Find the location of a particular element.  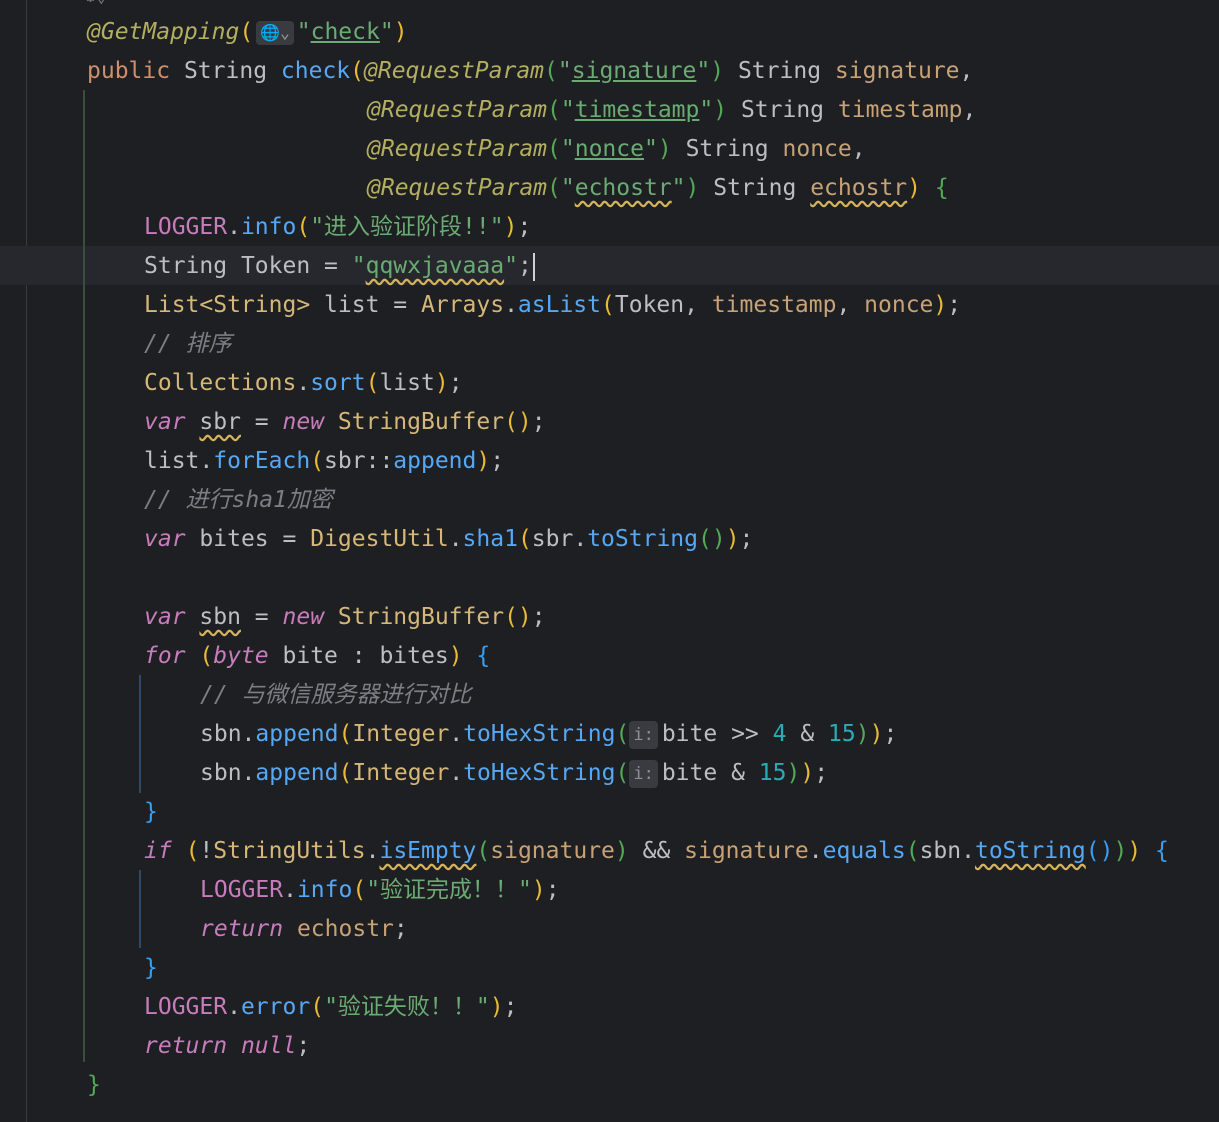

gutter-bean-icon: ⚙⌄ is located at coordinates (96, 3).